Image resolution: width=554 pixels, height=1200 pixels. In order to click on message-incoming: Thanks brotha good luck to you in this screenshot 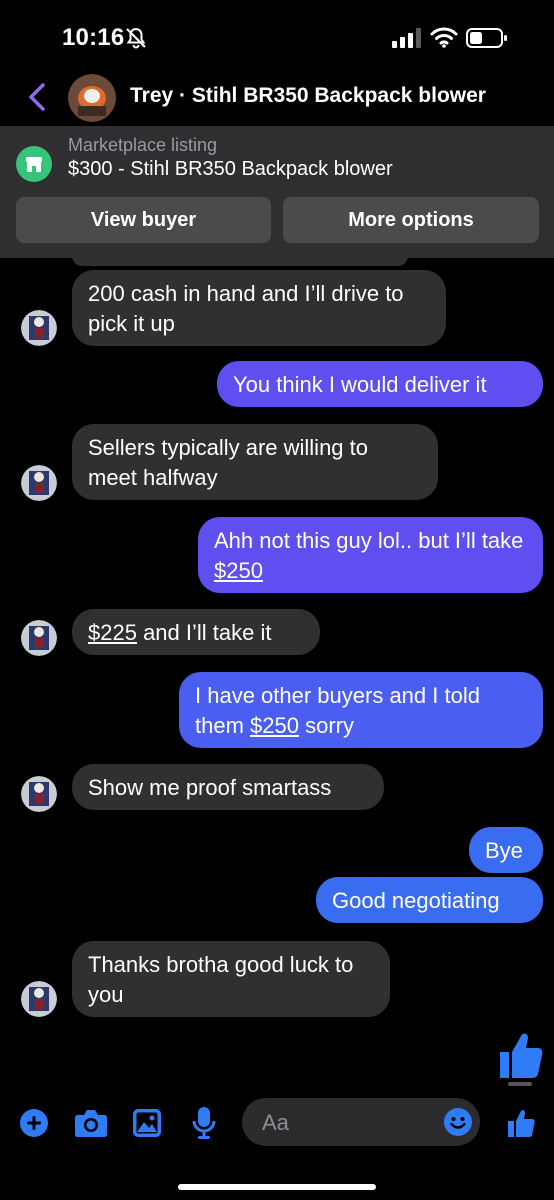, I will do `click(231, 979)`.